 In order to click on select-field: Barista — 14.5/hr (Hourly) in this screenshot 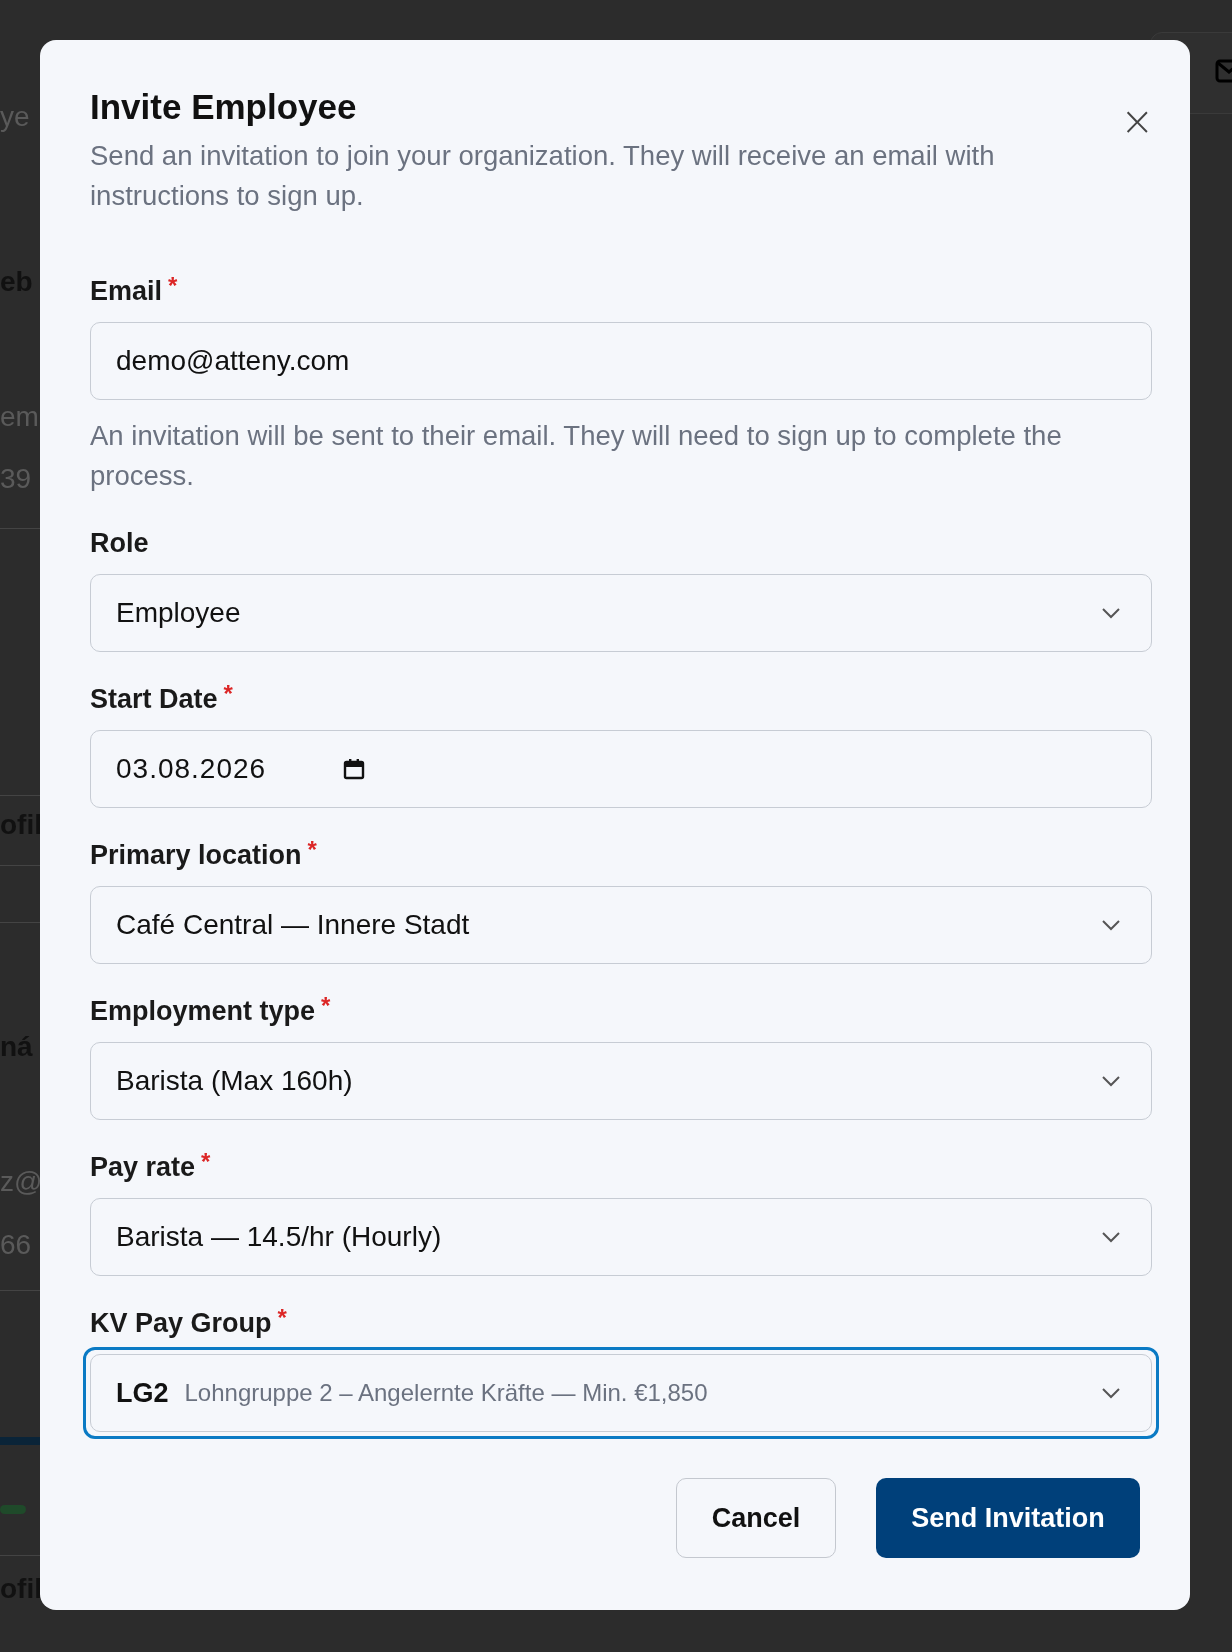, I will do `click(621, 1237)`.